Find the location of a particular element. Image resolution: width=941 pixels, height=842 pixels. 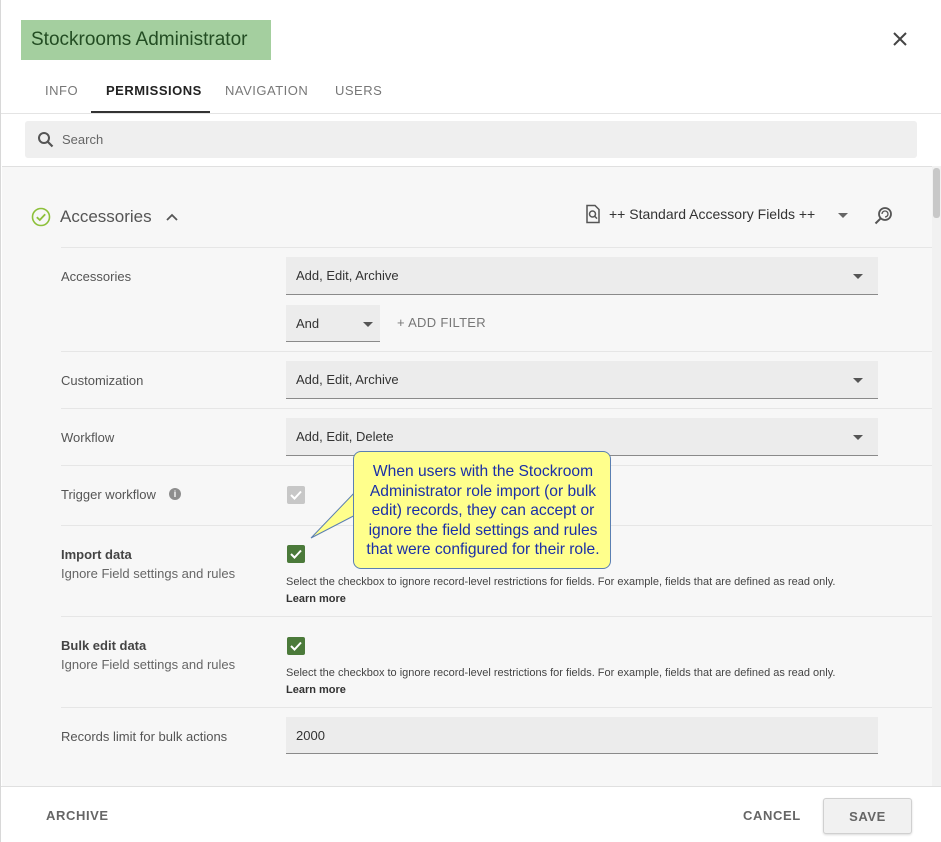

tab-navigation: NAVIGATION is located at coordinates (266, 93).